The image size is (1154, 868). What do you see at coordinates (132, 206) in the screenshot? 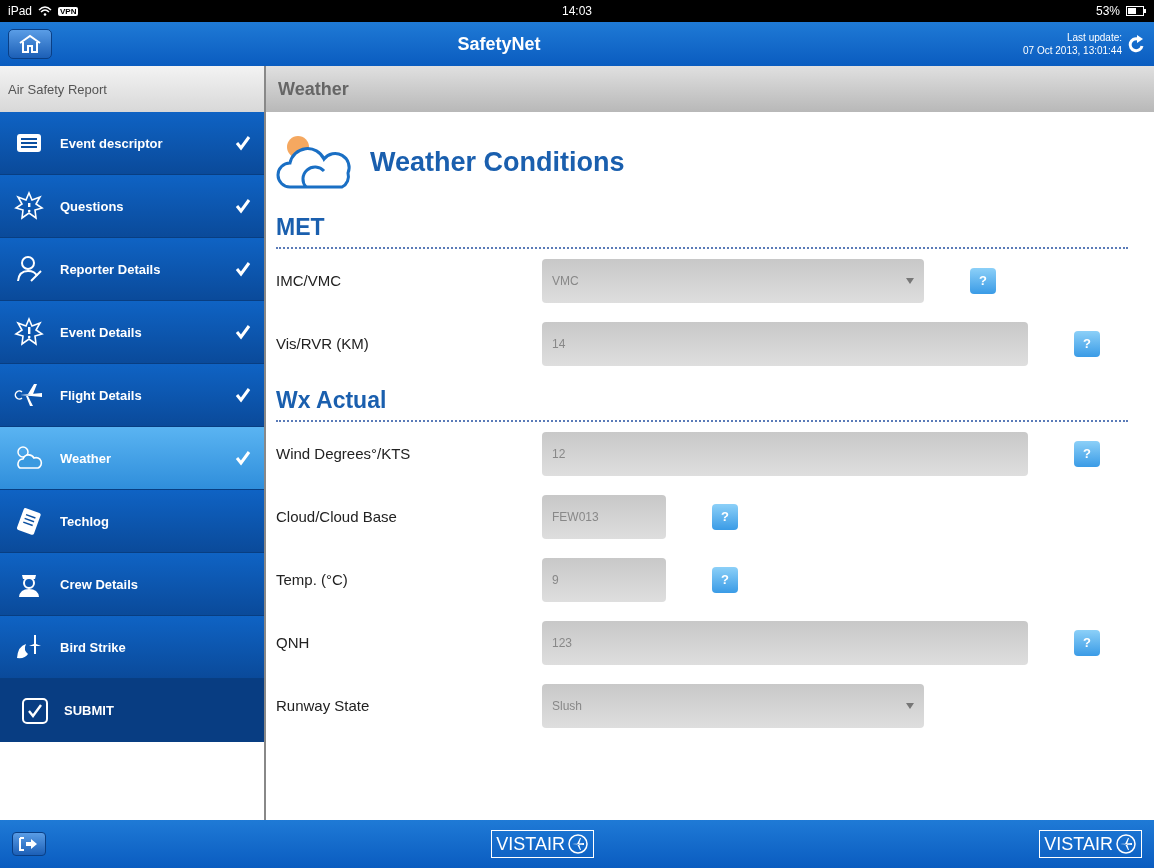
I see `sidebar-item: Questions` at bounding box center [132, 206].